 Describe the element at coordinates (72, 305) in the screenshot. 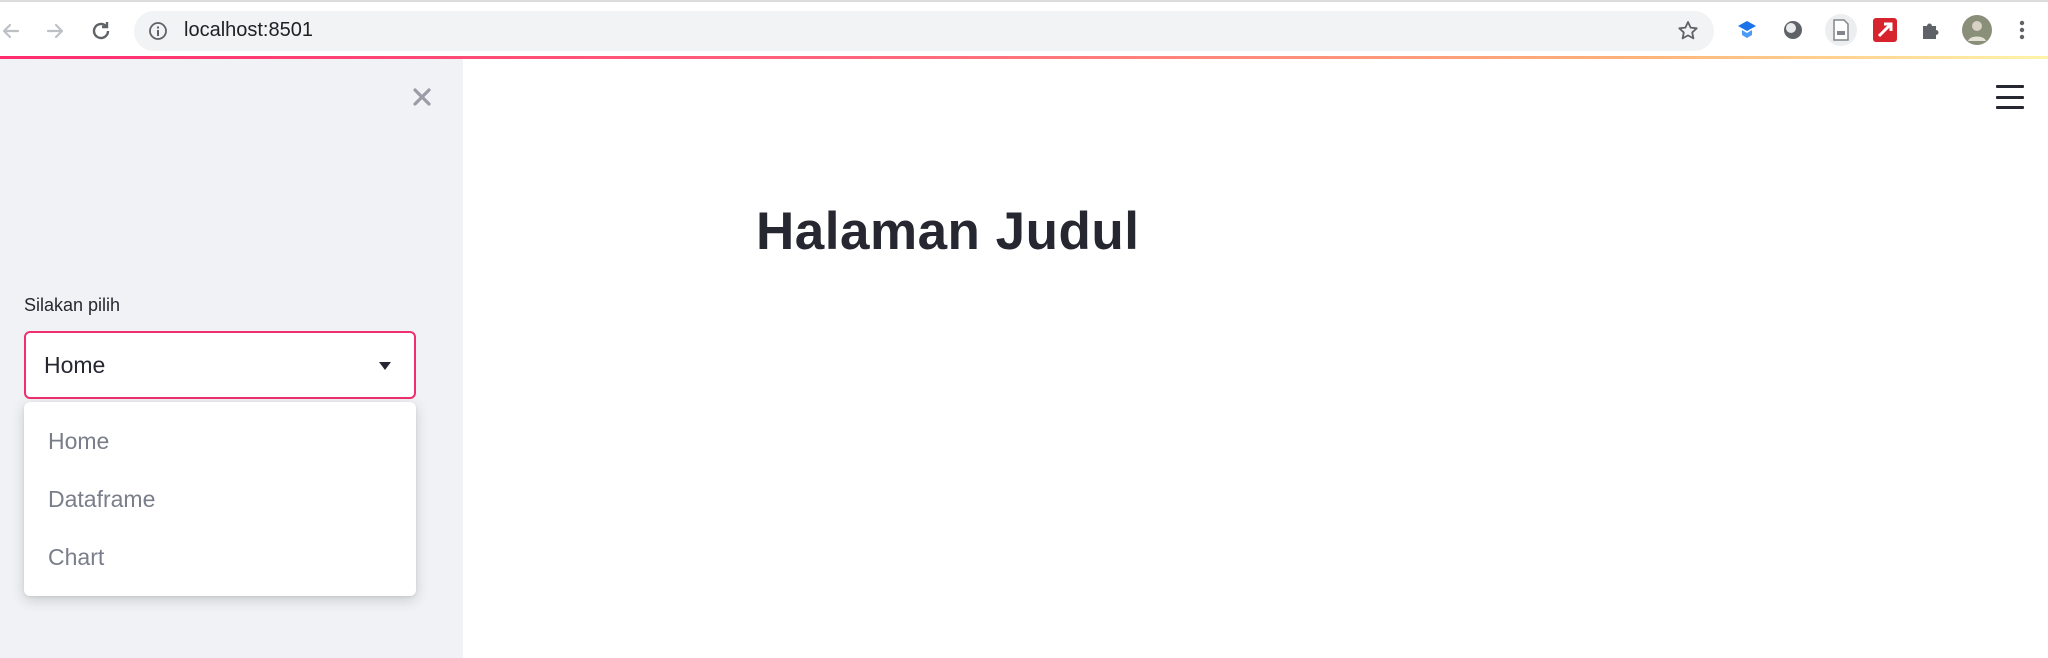

I see `select-label: Silakan pilih` at that location.